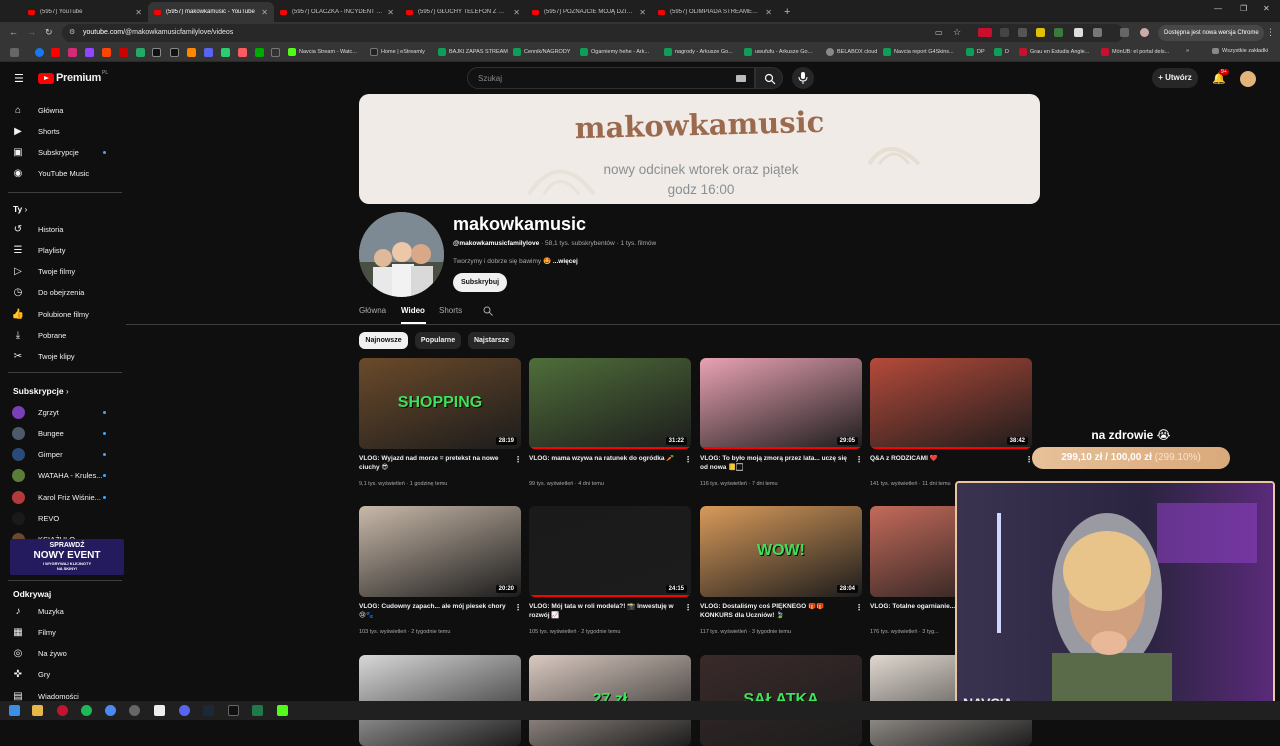  I want to click on chip-newest: Najnowsze, so click(383, 340).